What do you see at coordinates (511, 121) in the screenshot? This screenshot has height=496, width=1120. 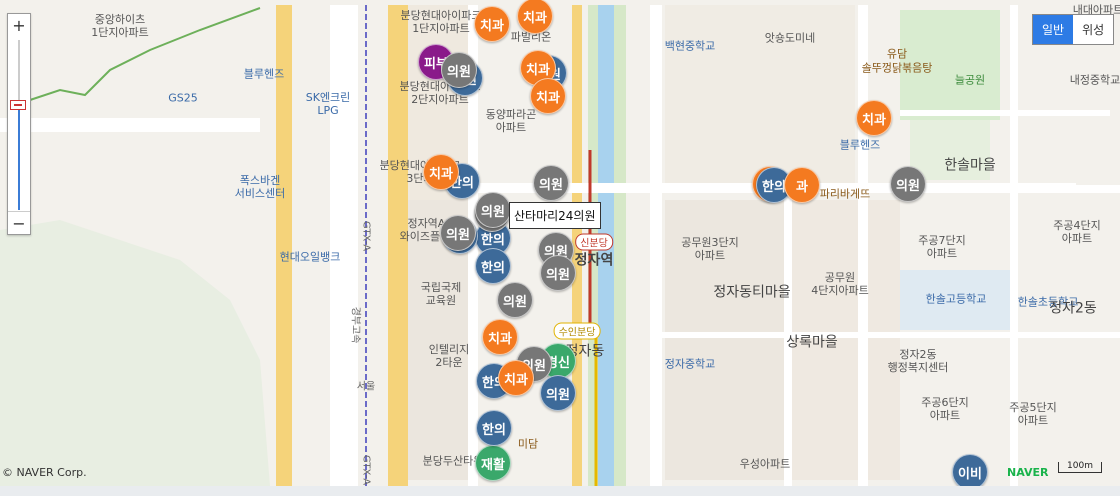 I see `place-label: 동양파라곤 아파트` at bounding box center [511, 121].